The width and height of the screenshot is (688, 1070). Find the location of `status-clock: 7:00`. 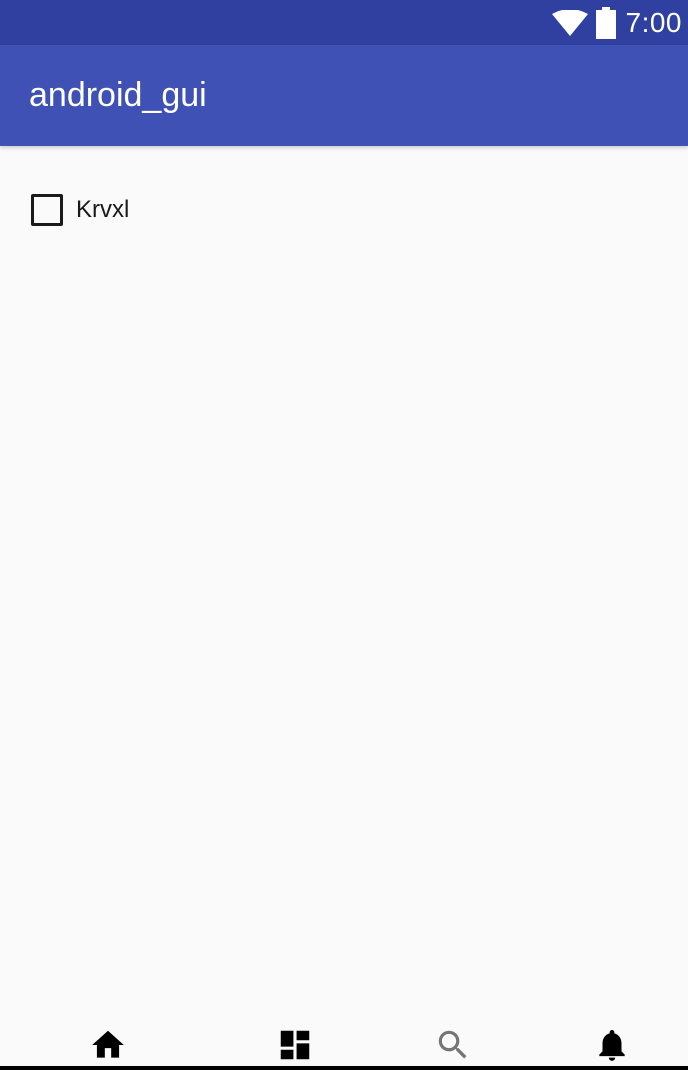

status-clock: 7:00 is located at coordinates (653, 22).